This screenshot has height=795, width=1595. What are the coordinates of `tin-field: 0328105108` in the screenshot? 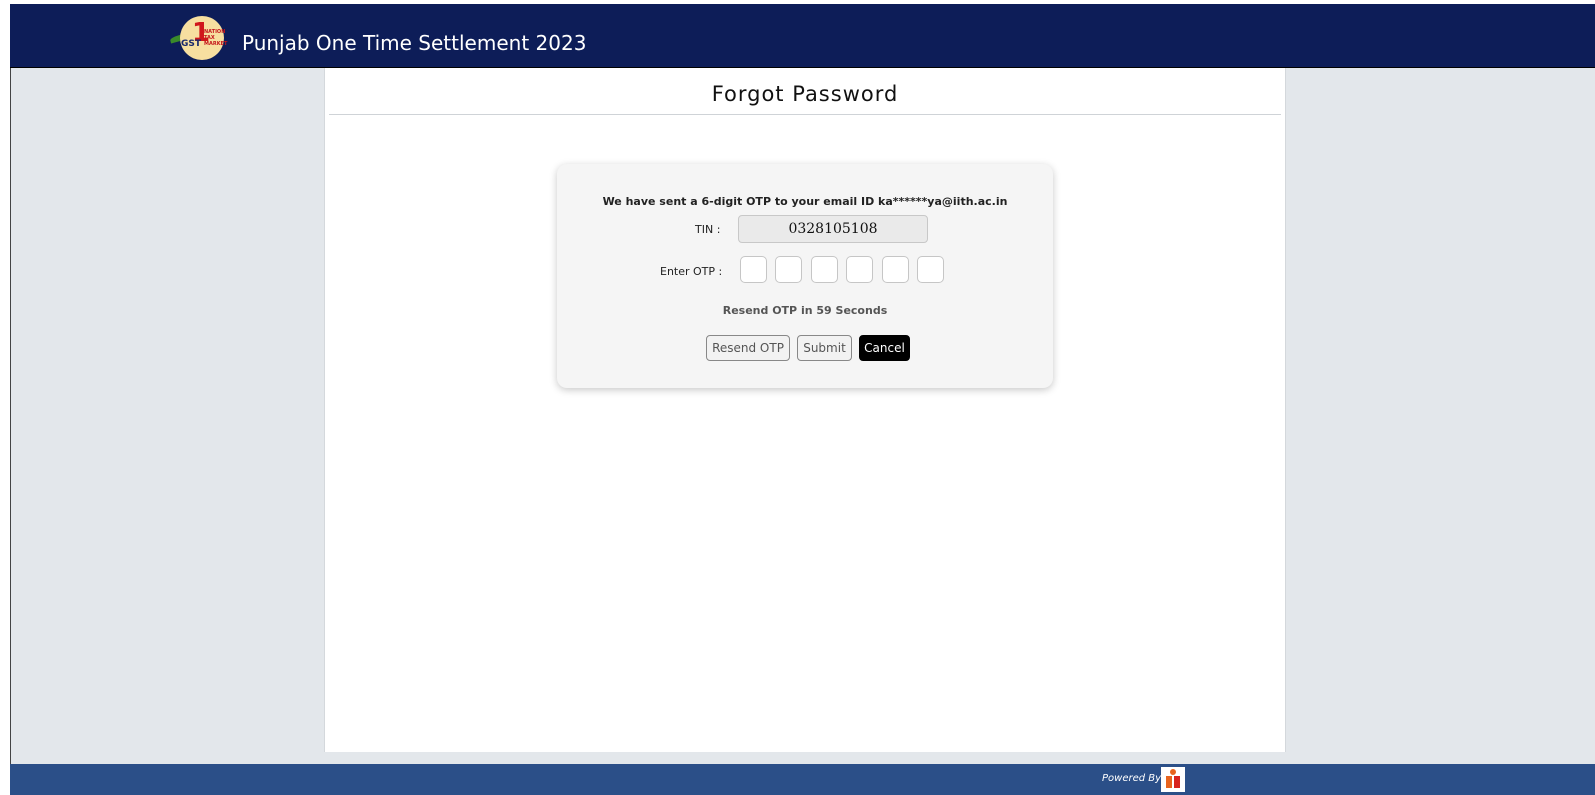 It's located at (833, 229).